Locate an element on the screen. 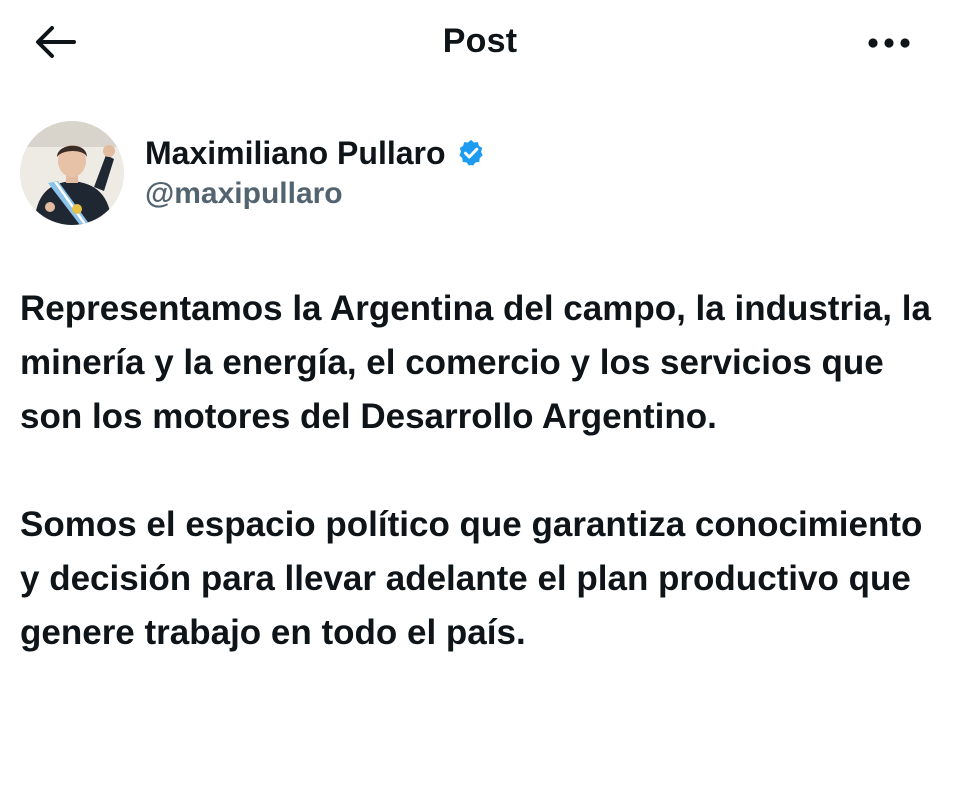 The width and height of the screenshot is (960, 806). top-bar: Post is located at coordinates (480, 43).